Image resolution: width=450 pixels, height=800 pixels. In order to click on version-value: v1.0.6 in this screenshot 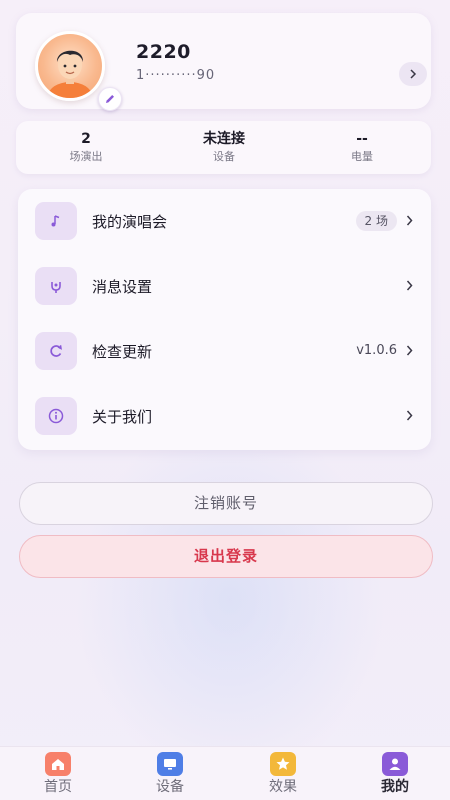, I will do `click(376, 350)`.